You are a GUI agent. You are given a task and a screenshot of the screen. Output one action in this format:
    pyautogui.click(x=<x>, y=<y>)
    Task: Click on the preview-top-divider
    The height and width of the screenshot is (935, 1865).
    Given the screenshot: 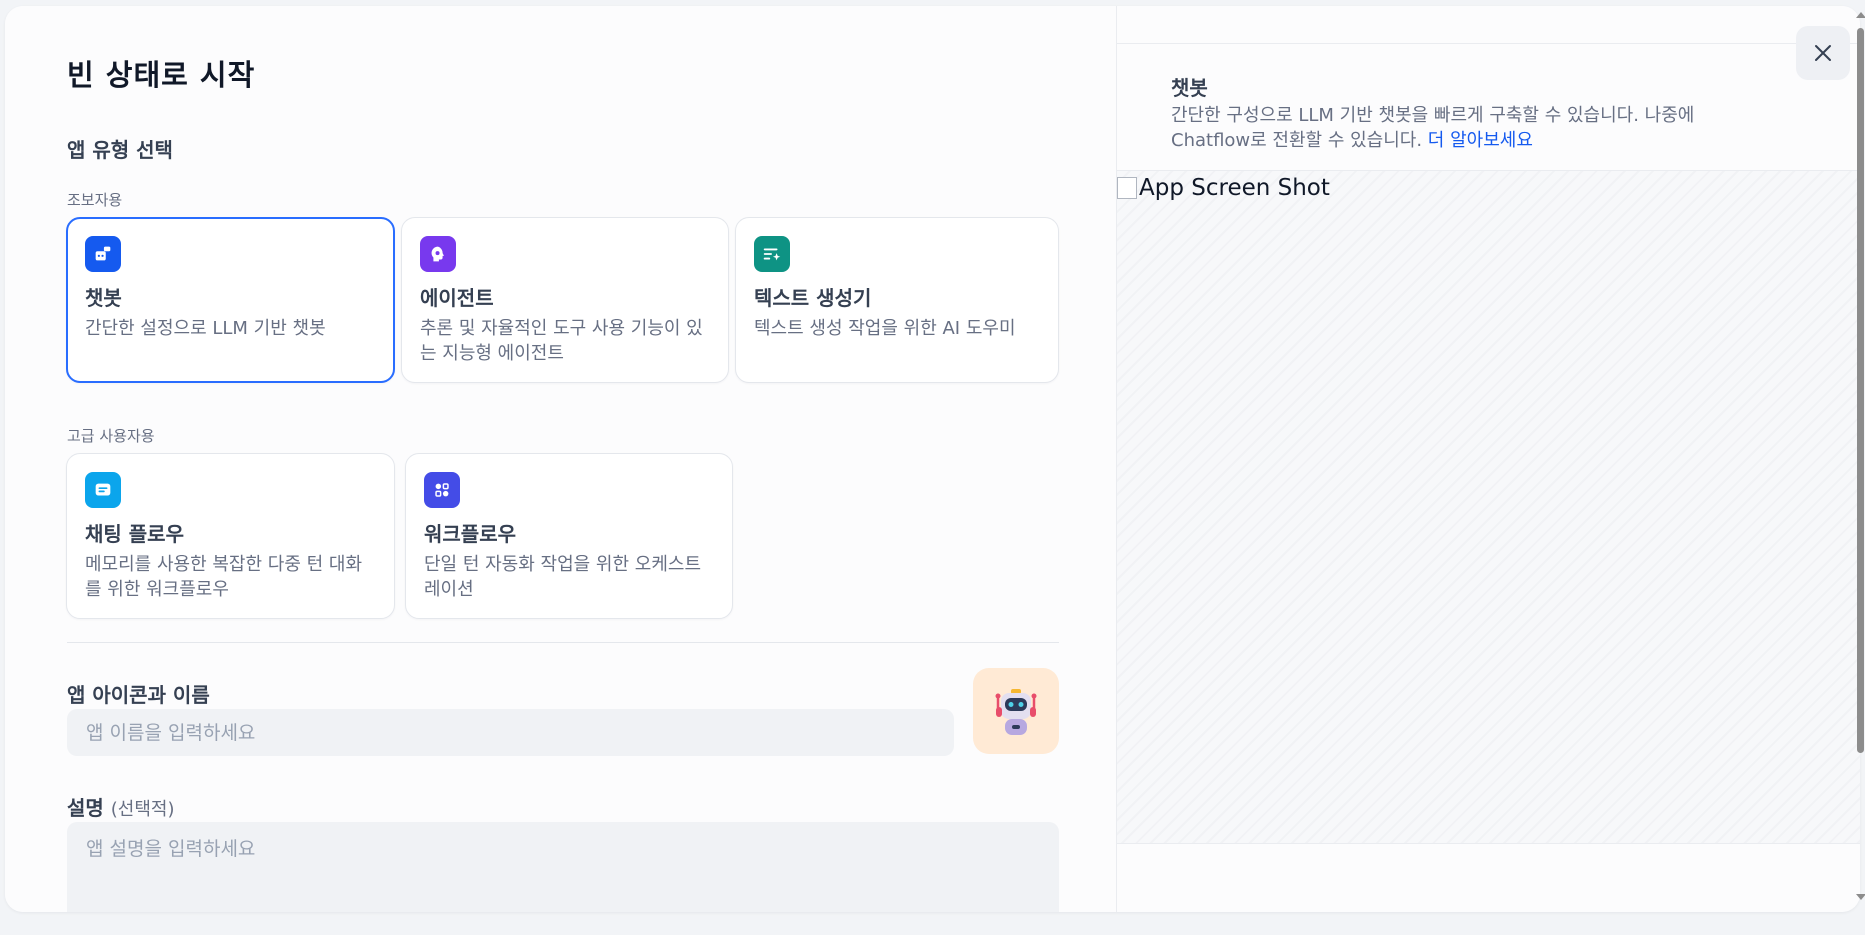 What is the action you would take?
    pyautogui.click(x=1488, y=43)
    